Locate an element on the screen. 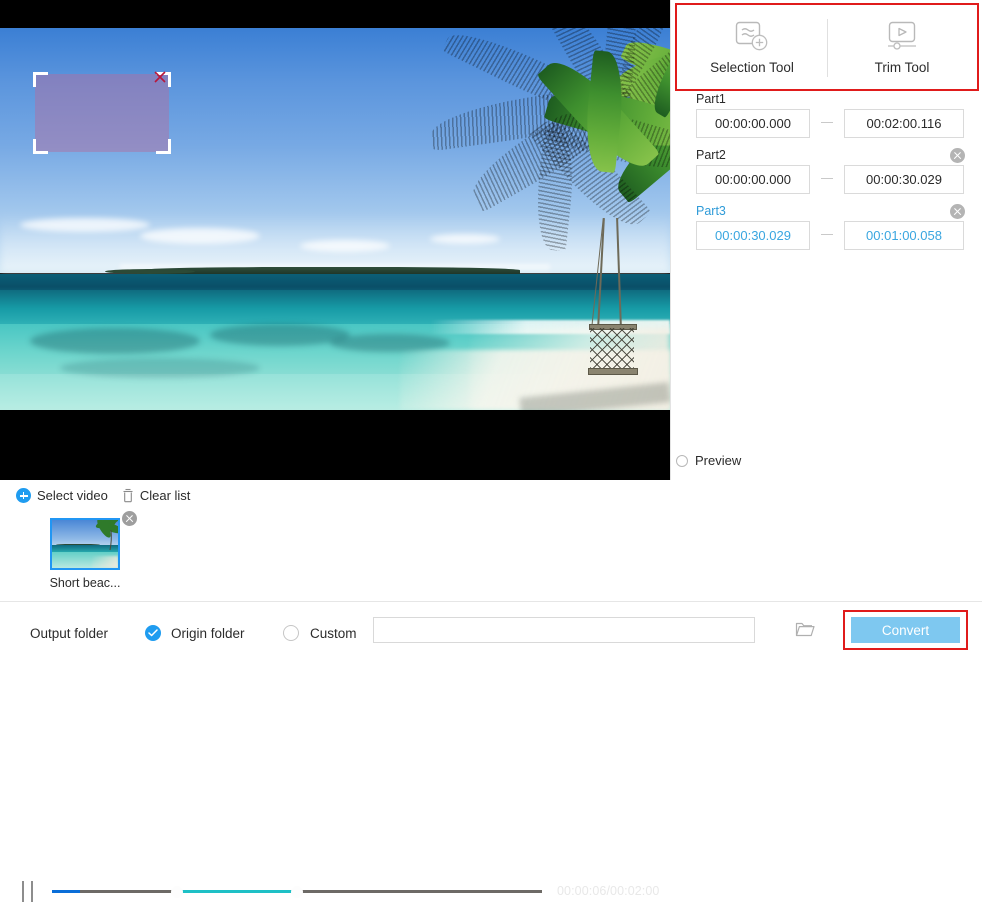 This screenshot has width=982, height=902. part-title: Part1 is located at coordinates (711, 99).